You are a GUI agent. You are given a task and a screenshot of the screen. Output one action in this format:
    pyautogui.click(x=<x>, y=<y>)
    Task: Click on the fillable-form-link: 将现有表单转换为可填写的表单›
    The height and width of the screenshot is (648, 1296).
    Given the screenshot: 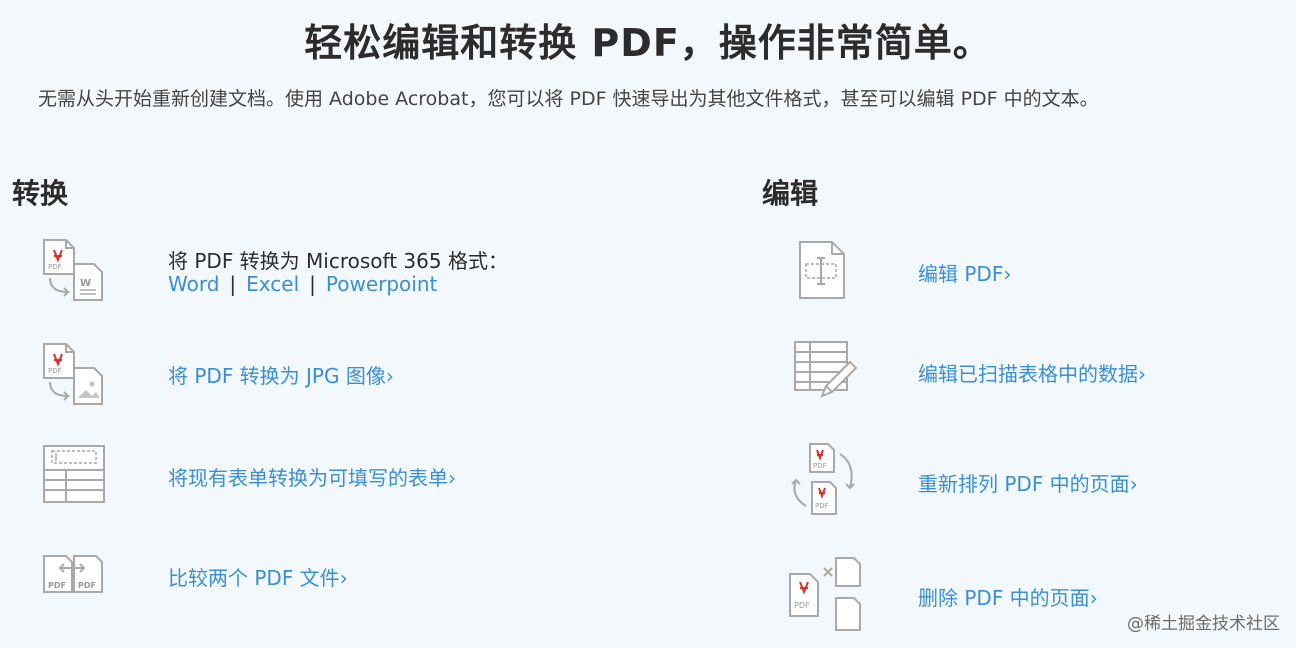 What is the action you would take?
    pyautogui.click(x=312, y=476)
    